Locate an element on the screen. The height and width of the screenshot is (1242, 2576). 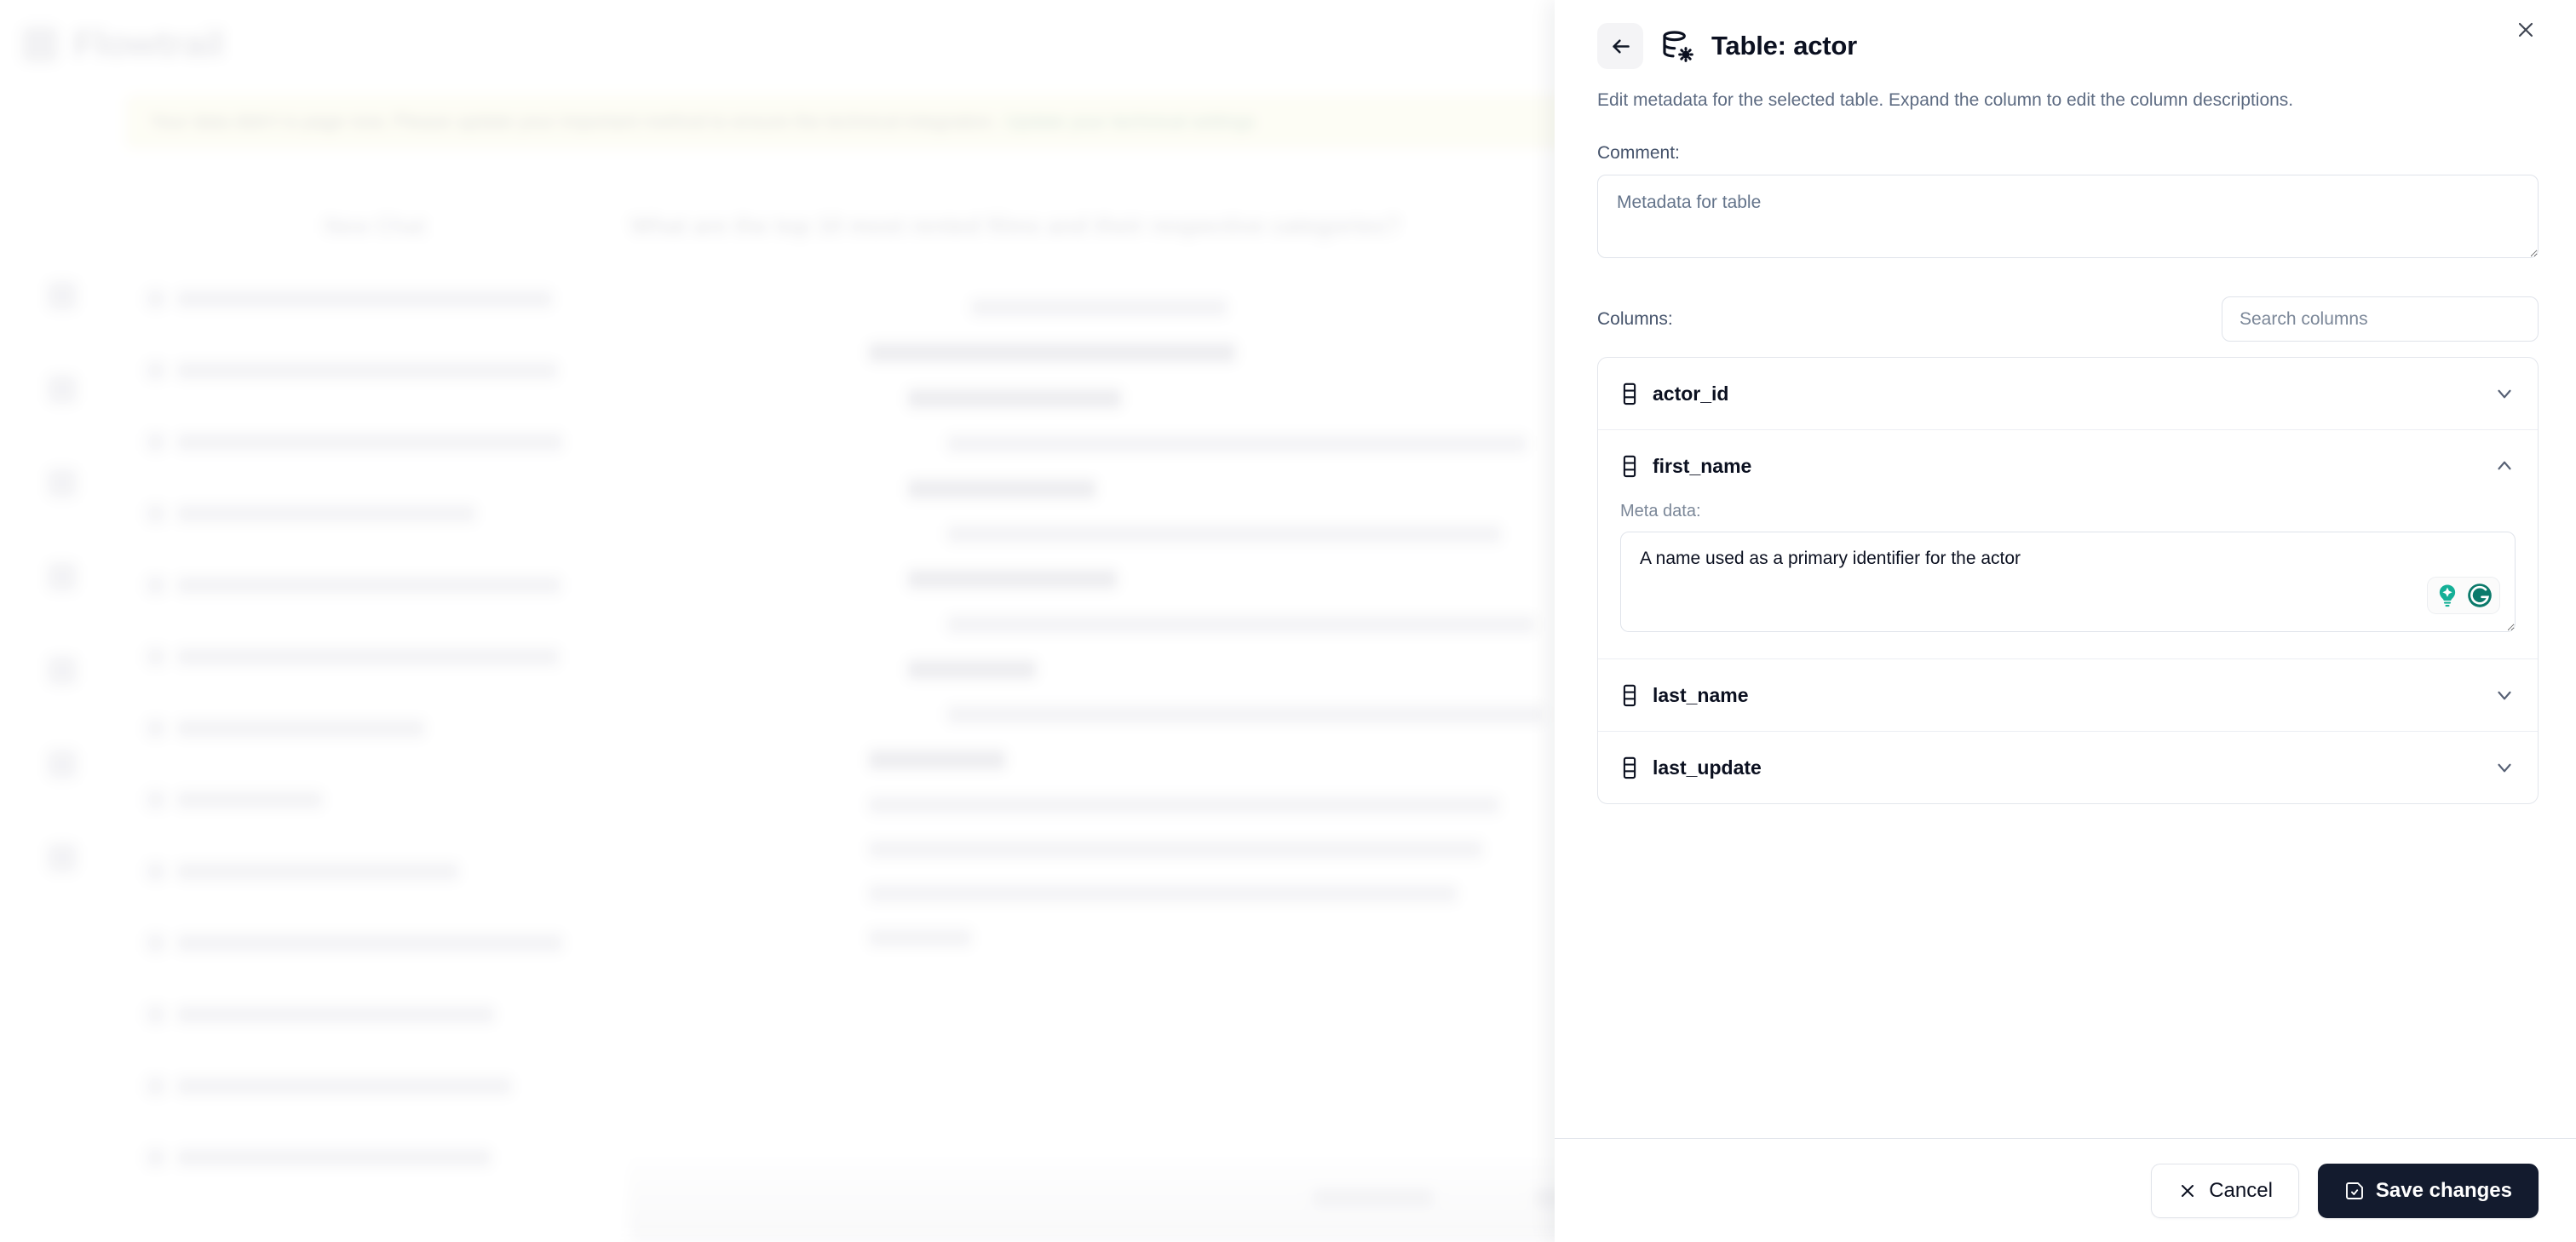
column-item-last-update: last_update is located at coordinates (2068, 767).